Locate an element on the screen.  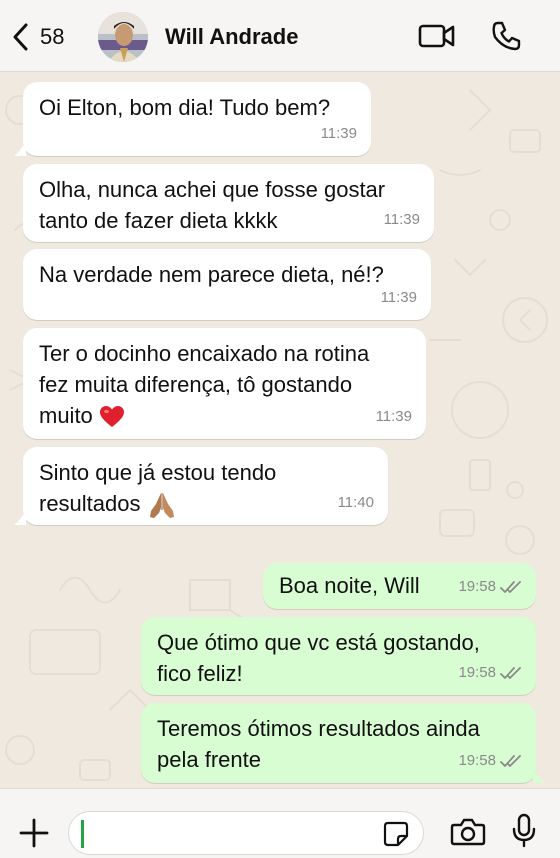
avatar is located at coordinates (123, 37).